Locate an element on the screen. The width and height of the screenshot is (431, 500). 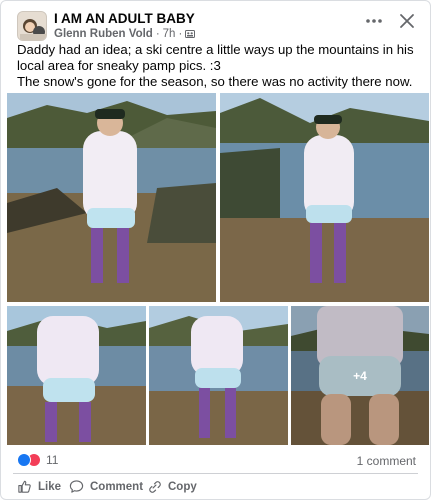
copy-label: Copy is located at coordinates (182, 486).